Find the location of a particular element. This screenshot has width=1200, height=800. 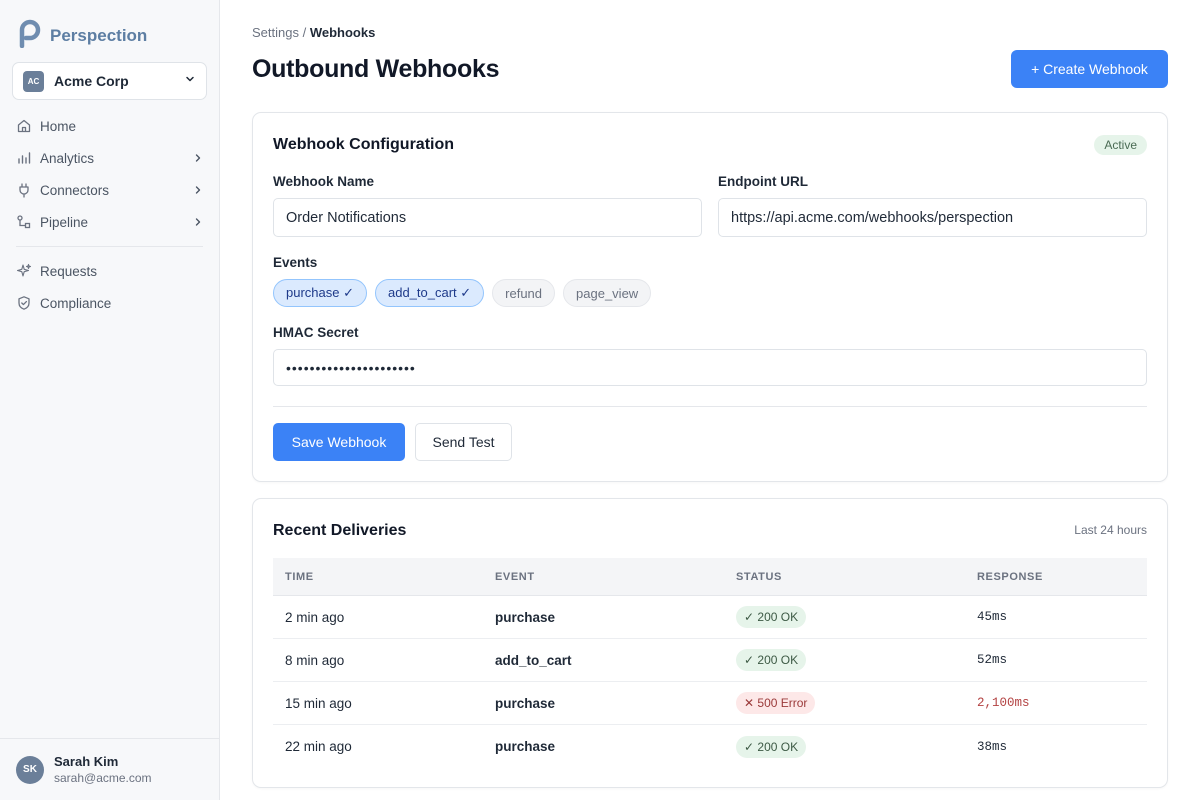

avatar: SK is located at coordinates (30, 769).